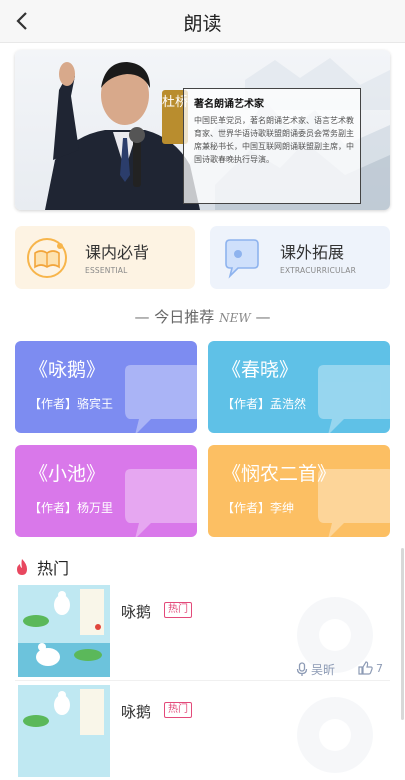 The height and width of the screenshot is (780, 405). What do you see at coordinates (235, 318) in the screenshot?
I see `new-badge: NEW` at bounding box center [235, 318].